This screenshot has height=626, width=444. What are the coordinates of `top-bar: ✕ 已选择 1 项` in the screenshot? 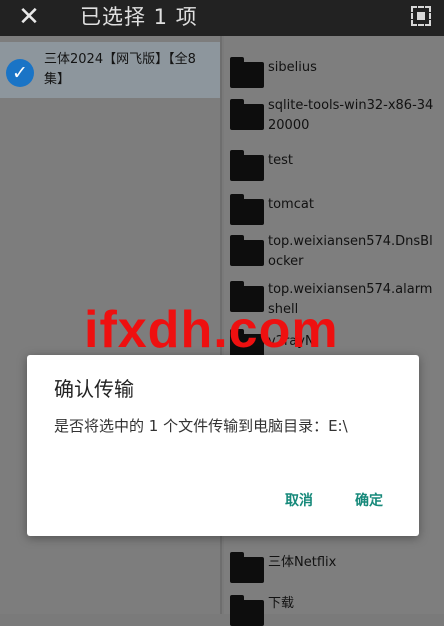 It's located at (222, 18).